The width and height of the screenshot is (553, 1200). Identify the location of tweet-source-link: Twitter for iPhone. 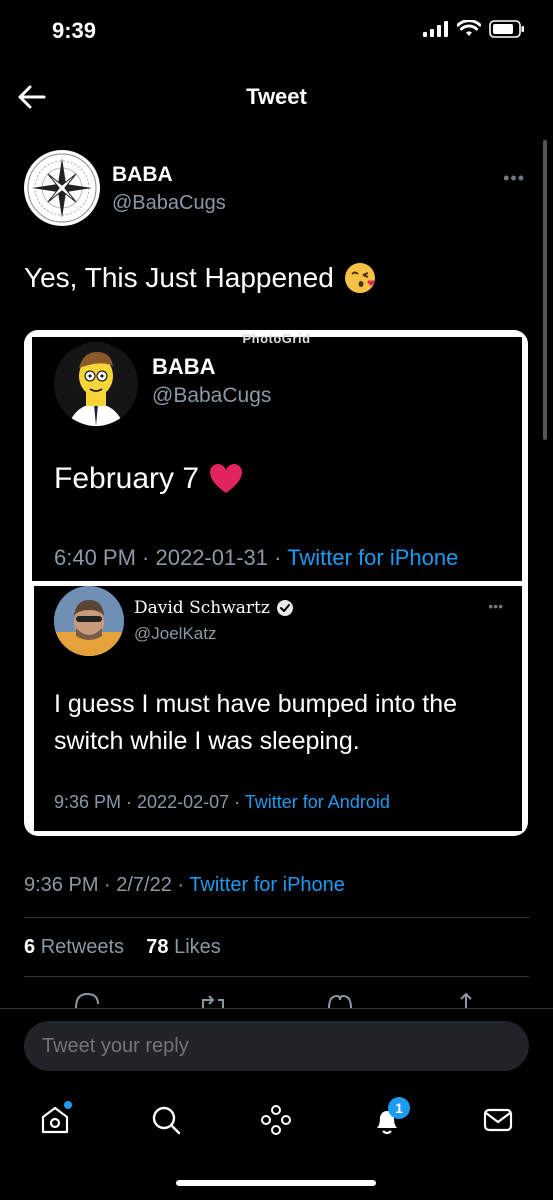
(267, 885).